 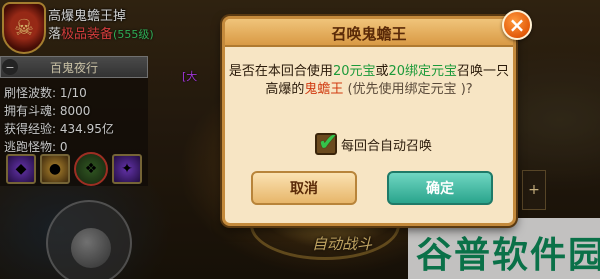 What do you see at coordinates (324, 89) in the screenshot?
I see `boss-name: 鬼蟾王` at bounding box center [324, 89].